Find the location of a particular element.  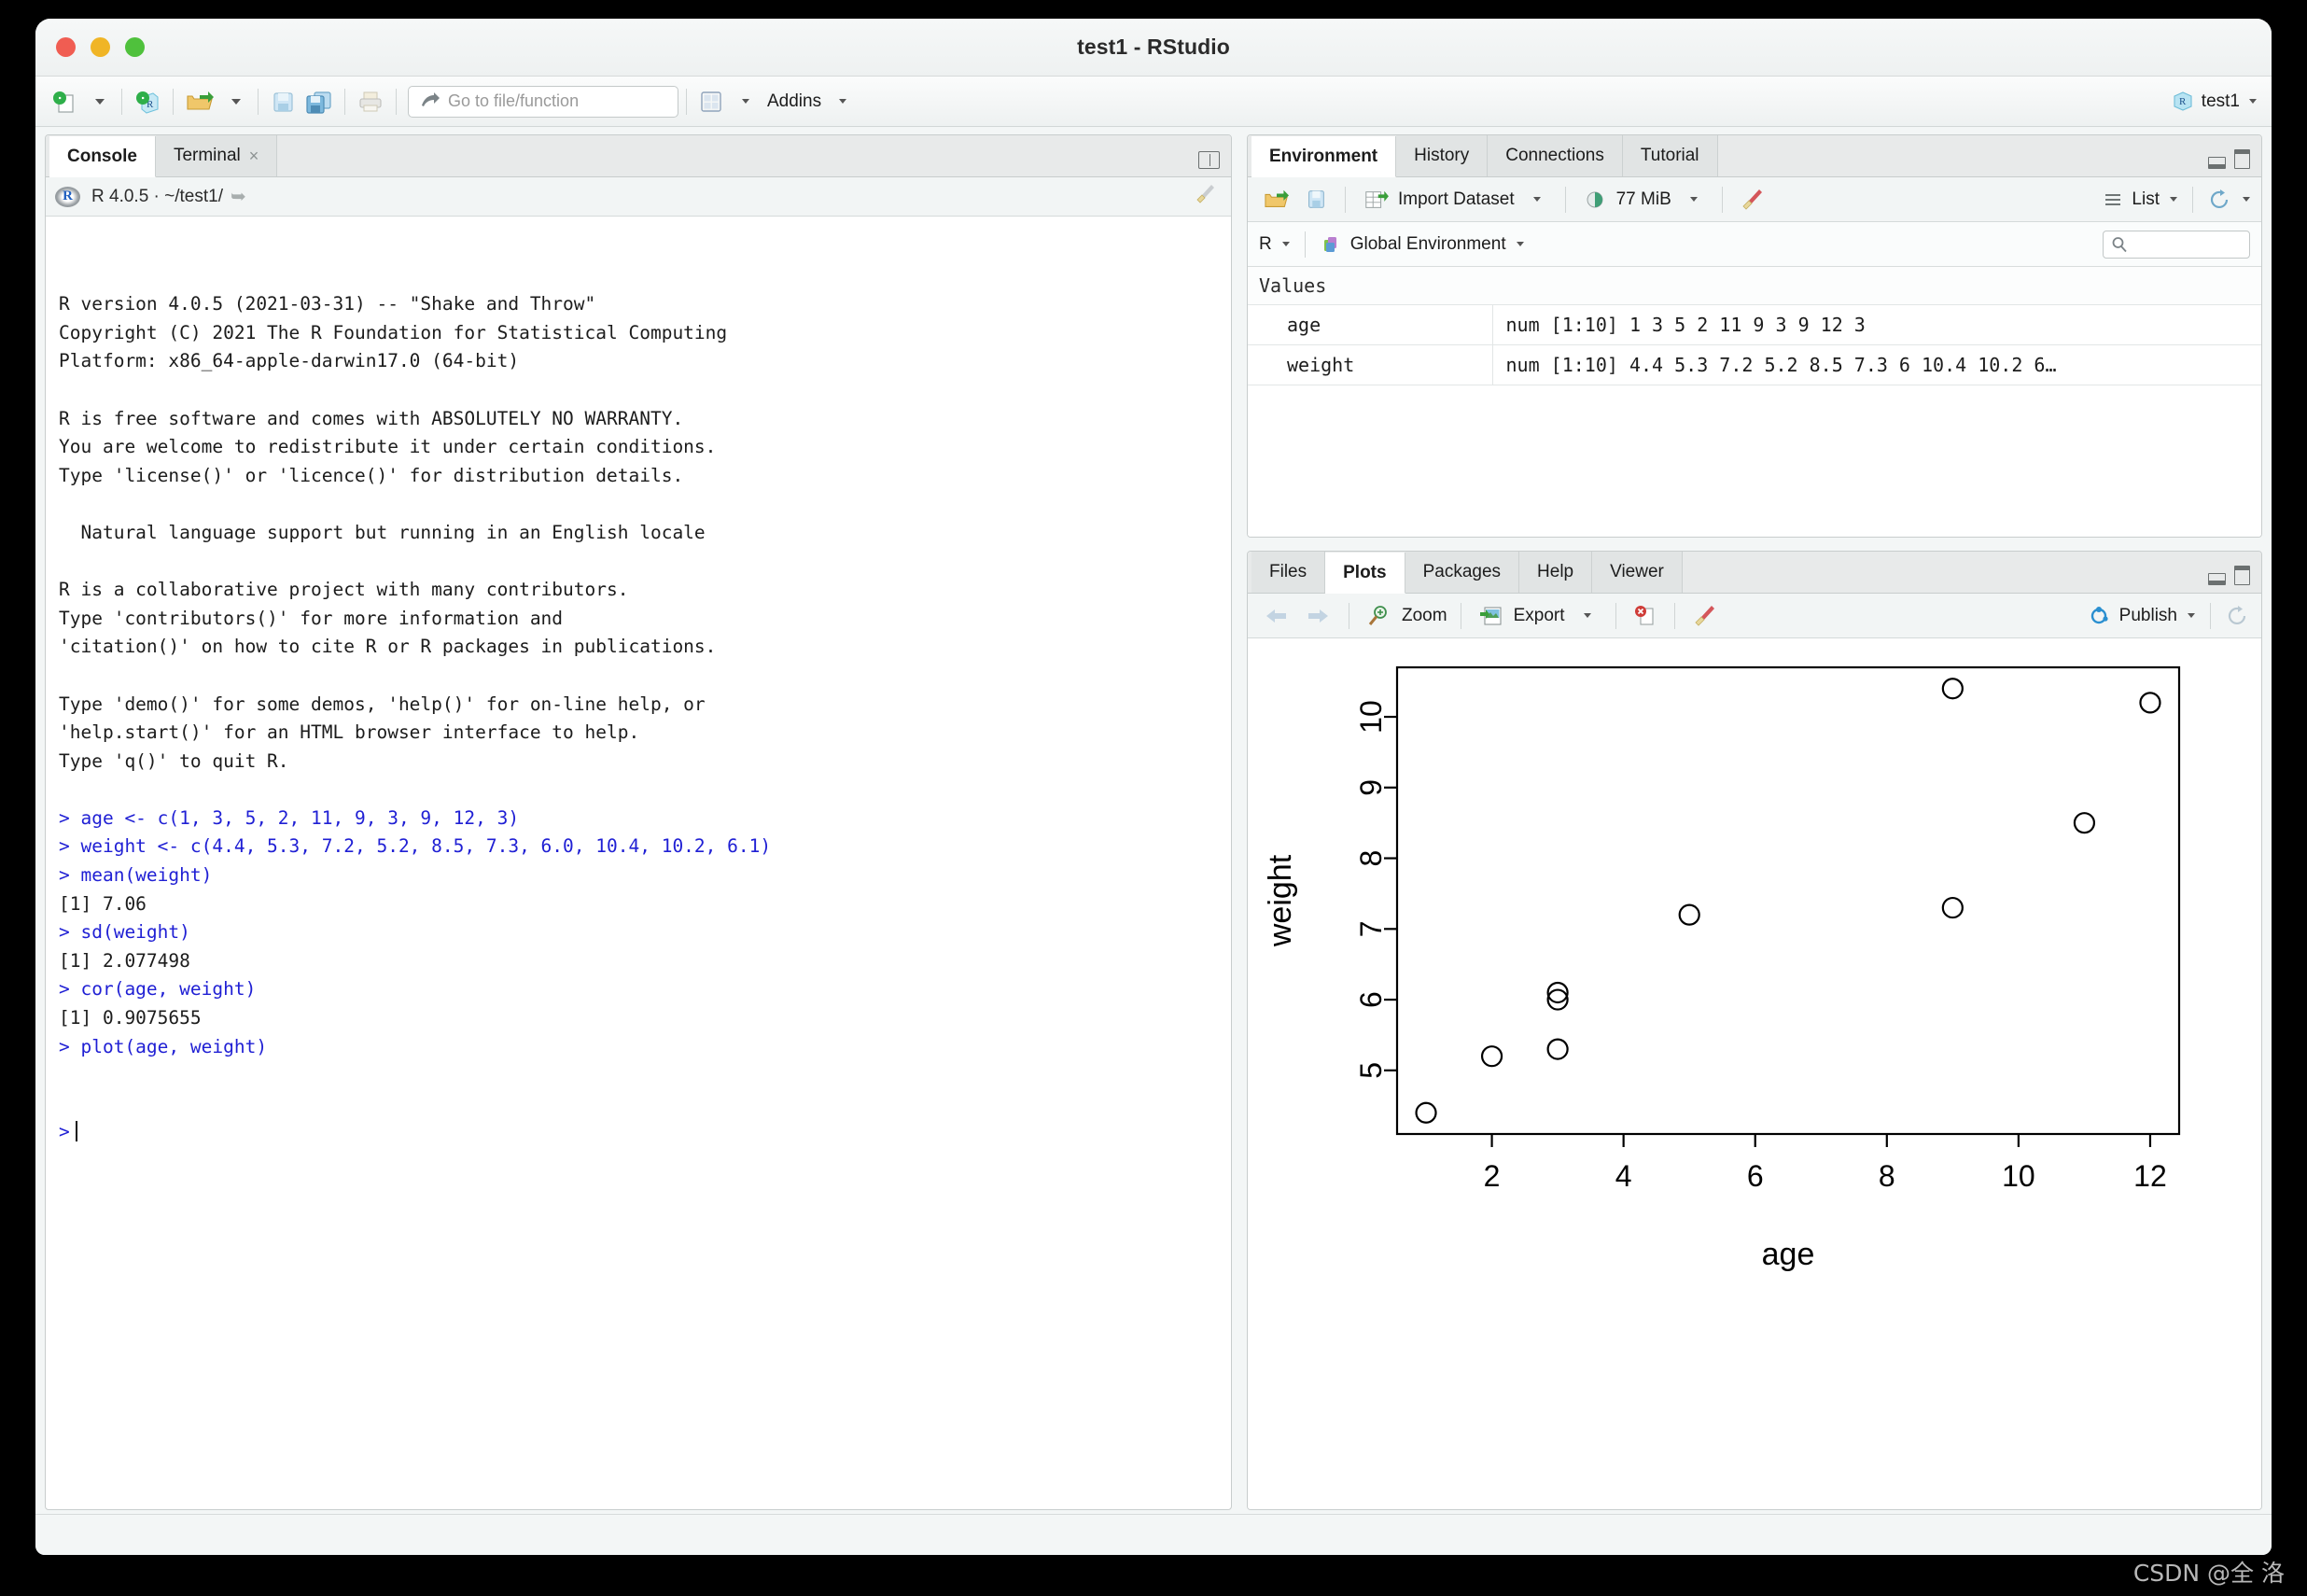

language-selector-label: R is located at coordinates (1265, 243).